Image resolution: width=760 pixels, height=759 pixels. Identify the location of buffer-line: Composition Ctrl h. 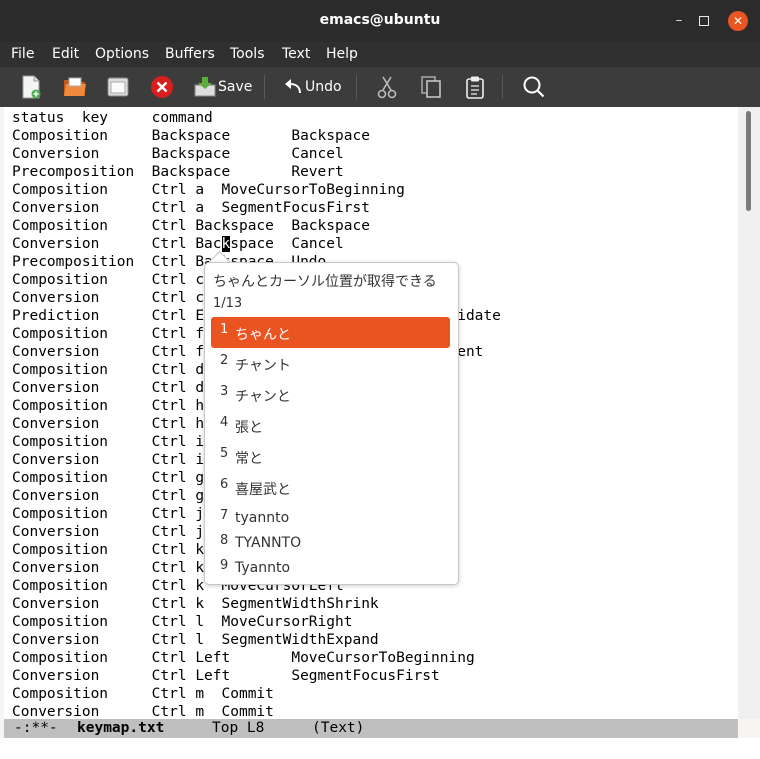
(108, 406).